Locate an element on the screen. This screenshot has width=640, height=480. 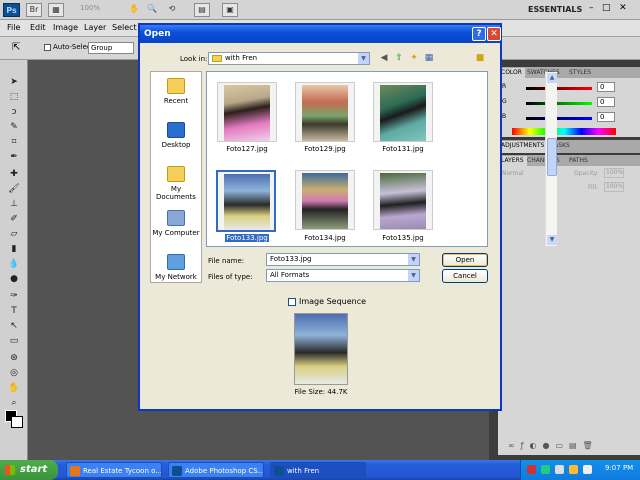
file-name: Foto135.jpg is located at coordinates (403, 238).